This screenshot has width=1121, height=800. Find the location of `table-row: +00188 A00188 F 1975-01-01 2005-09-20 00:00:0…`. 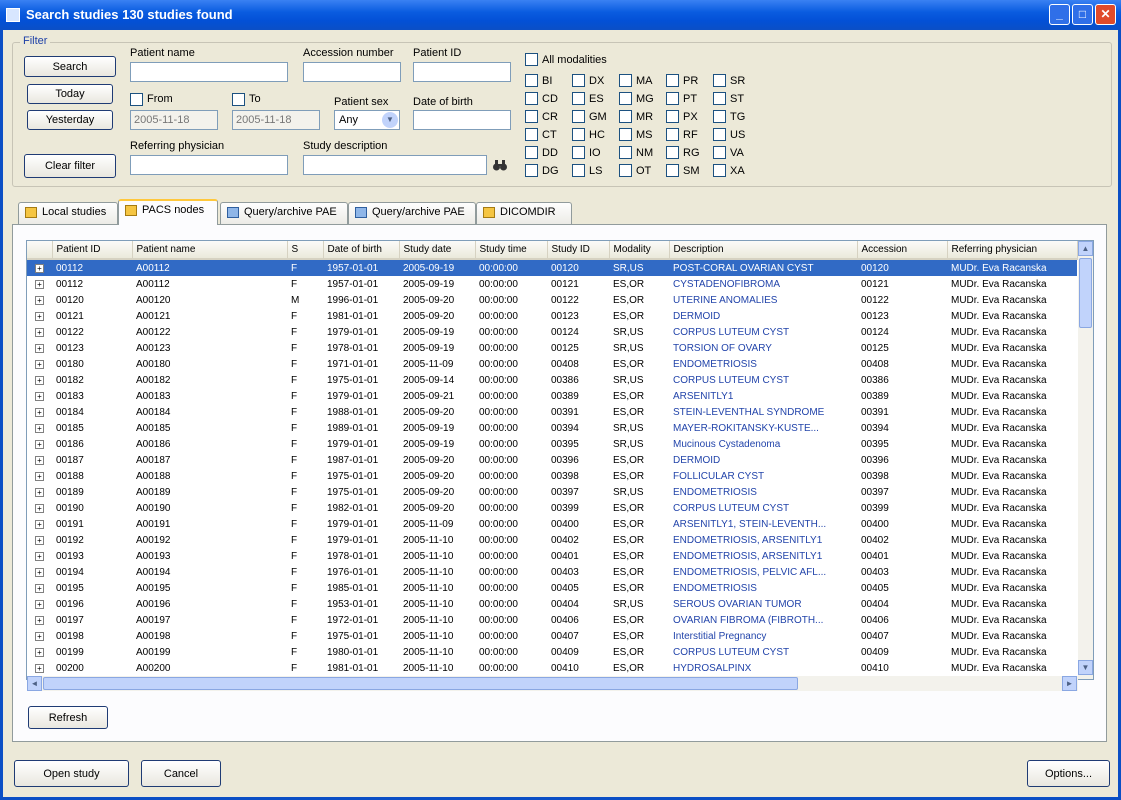

table-row: +00188 A00188 F 1975-01-01 2005-09-20 00:00:0… is located at coordinates (552, 476).